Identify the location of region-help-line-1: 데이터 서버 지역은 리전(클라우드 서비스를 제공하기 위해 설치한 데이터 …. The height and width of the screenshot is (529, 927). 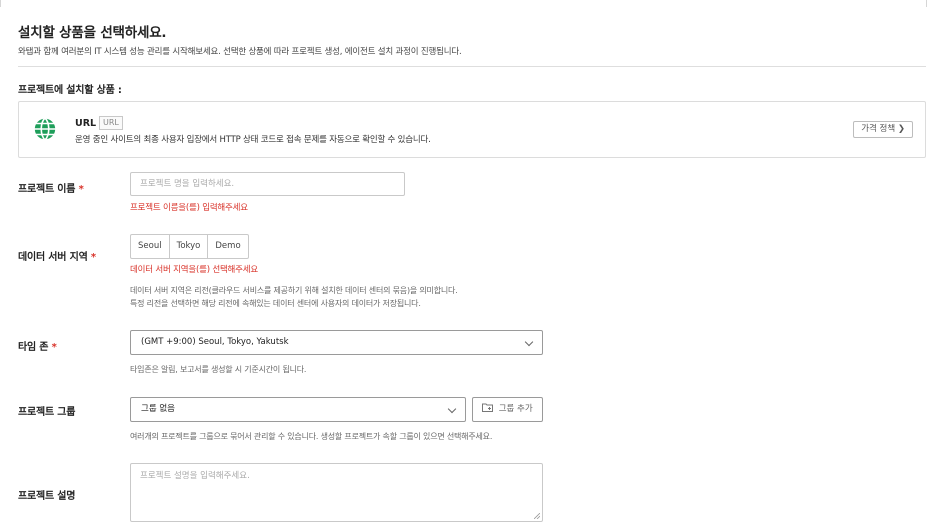
(294, 290).